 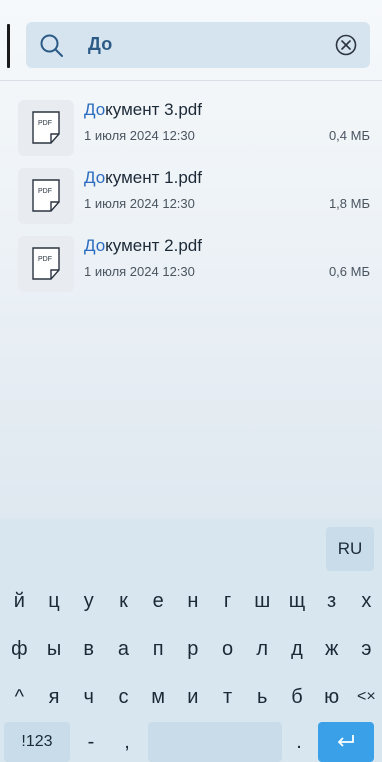 I want to click on key-щ: щ, so click(x=297, y=601).